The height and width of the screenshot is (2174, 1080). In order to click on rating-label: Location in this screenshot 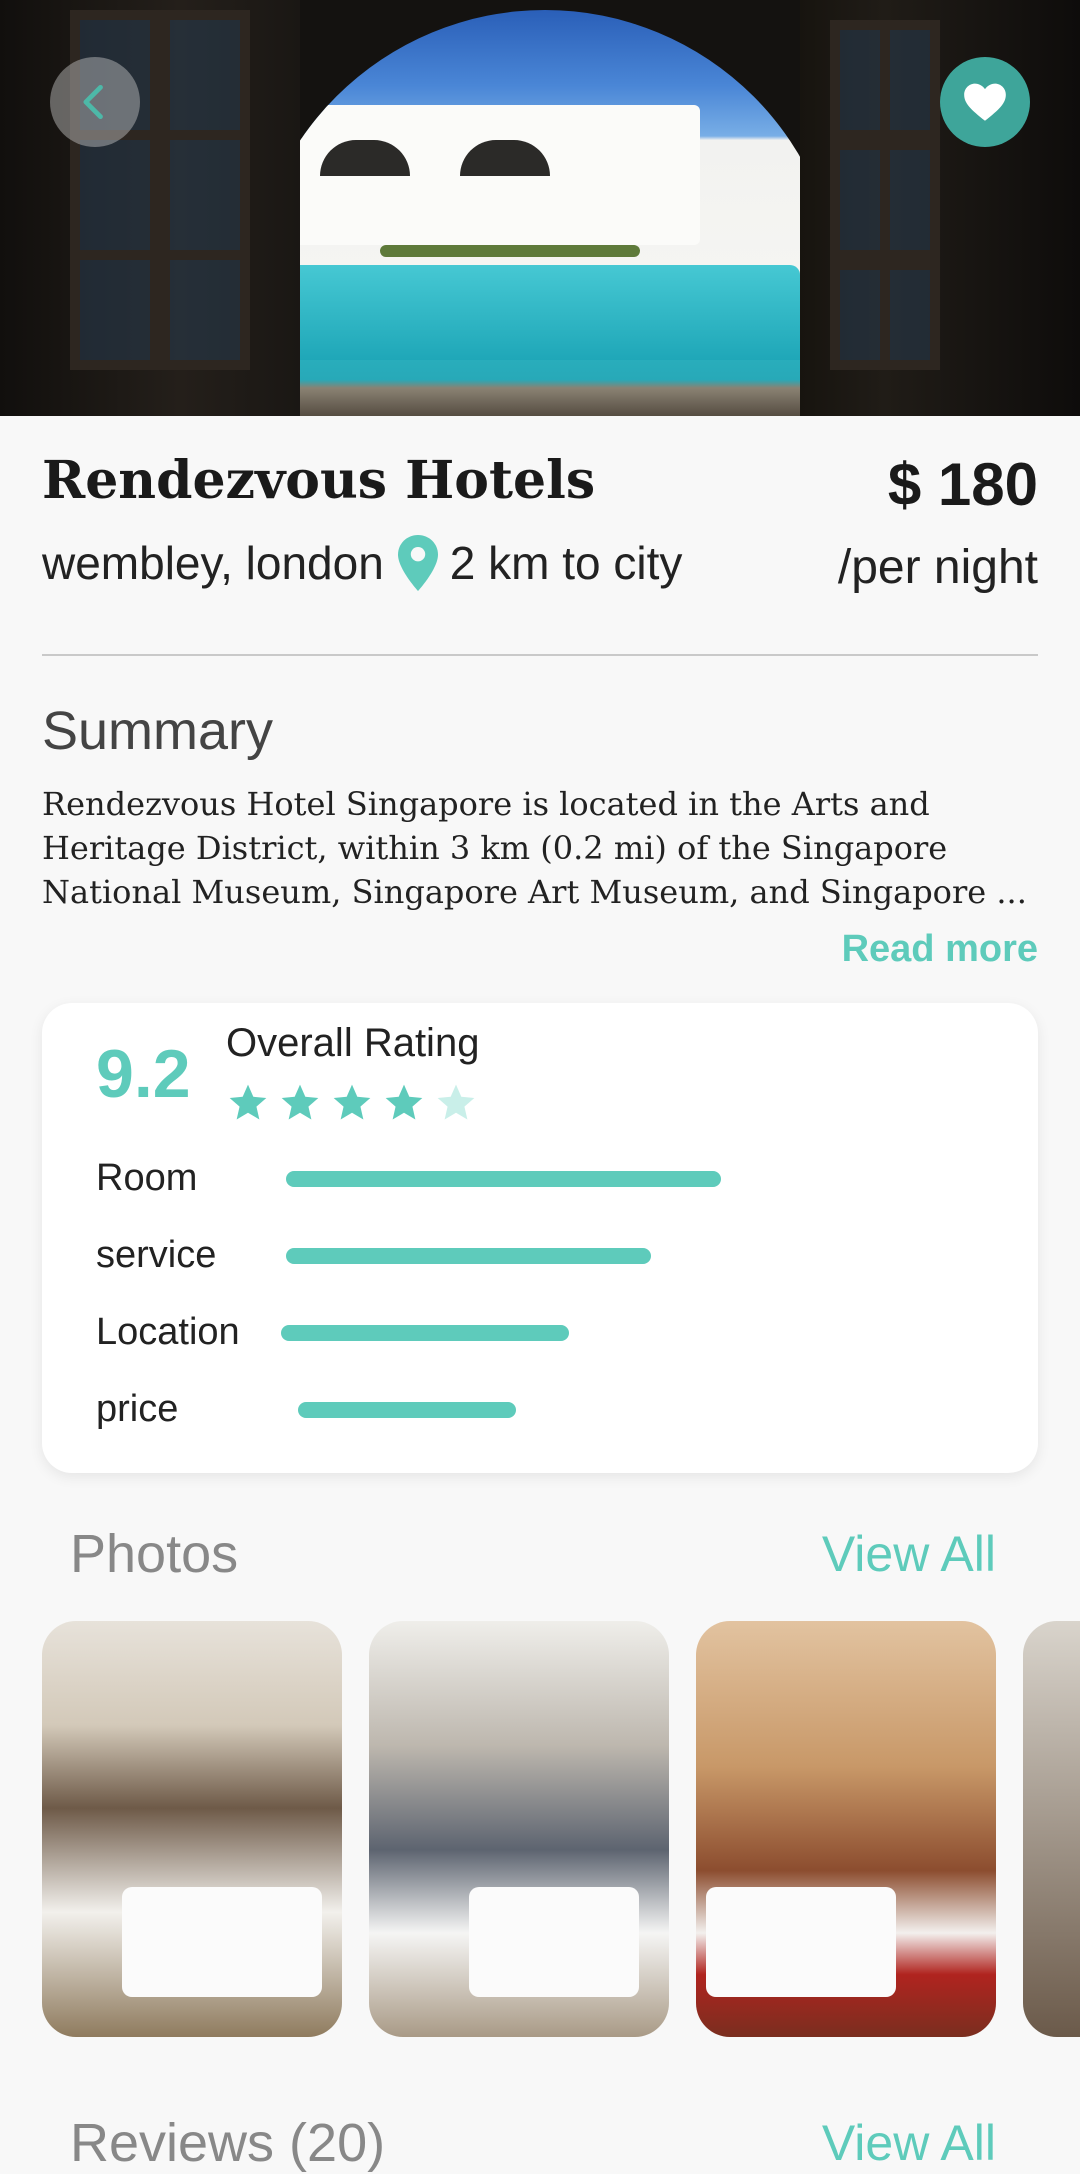, I will do `click(168, 1332)`.